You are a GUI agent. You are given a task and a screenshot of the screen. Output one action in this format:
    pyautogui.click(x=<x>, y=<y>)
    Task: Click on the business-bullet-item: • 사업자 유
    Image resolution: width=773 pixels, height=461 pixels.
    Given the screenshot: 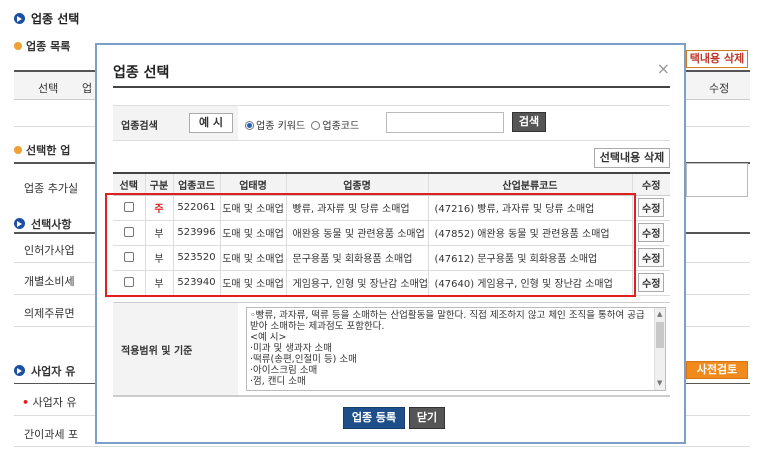 What is the action you would take?
    pyautogui.click(x=49, y=402)
    